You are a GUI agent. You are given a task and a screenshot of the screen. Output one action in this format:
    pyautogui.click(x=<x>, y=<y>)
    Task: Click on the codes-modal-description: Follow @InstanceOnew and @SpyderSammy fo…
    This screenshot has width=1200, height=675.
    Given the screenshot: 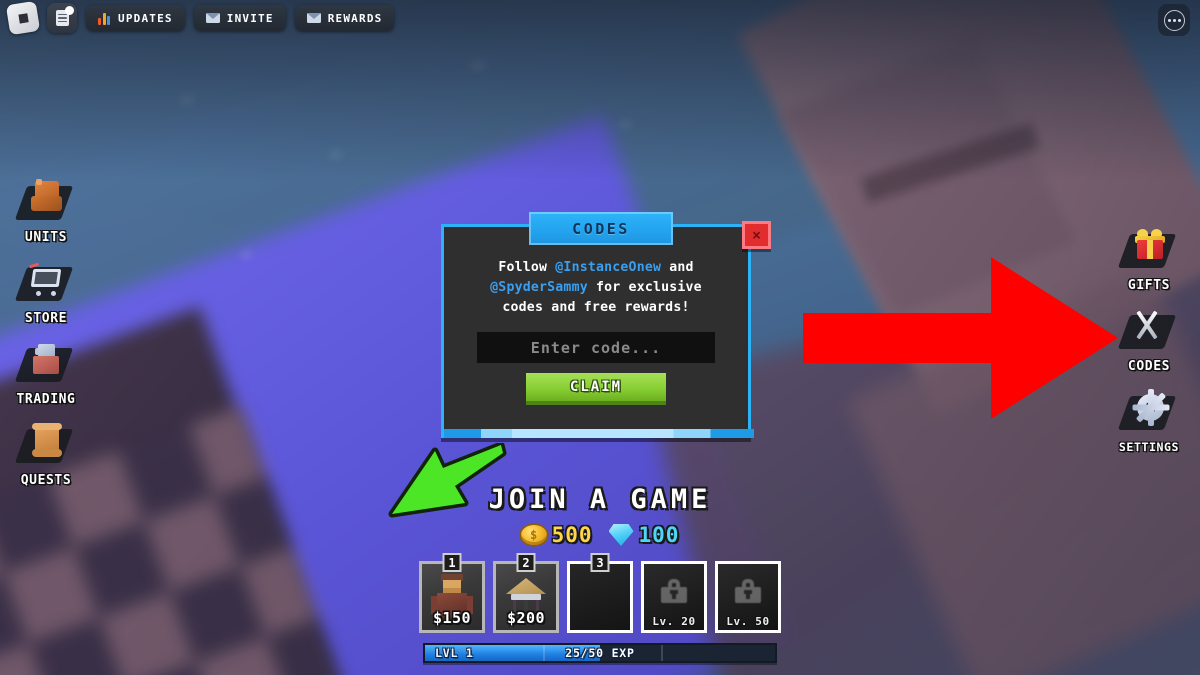 What is the action you would take?
    pyautogui.click(x=596, y=288)
    